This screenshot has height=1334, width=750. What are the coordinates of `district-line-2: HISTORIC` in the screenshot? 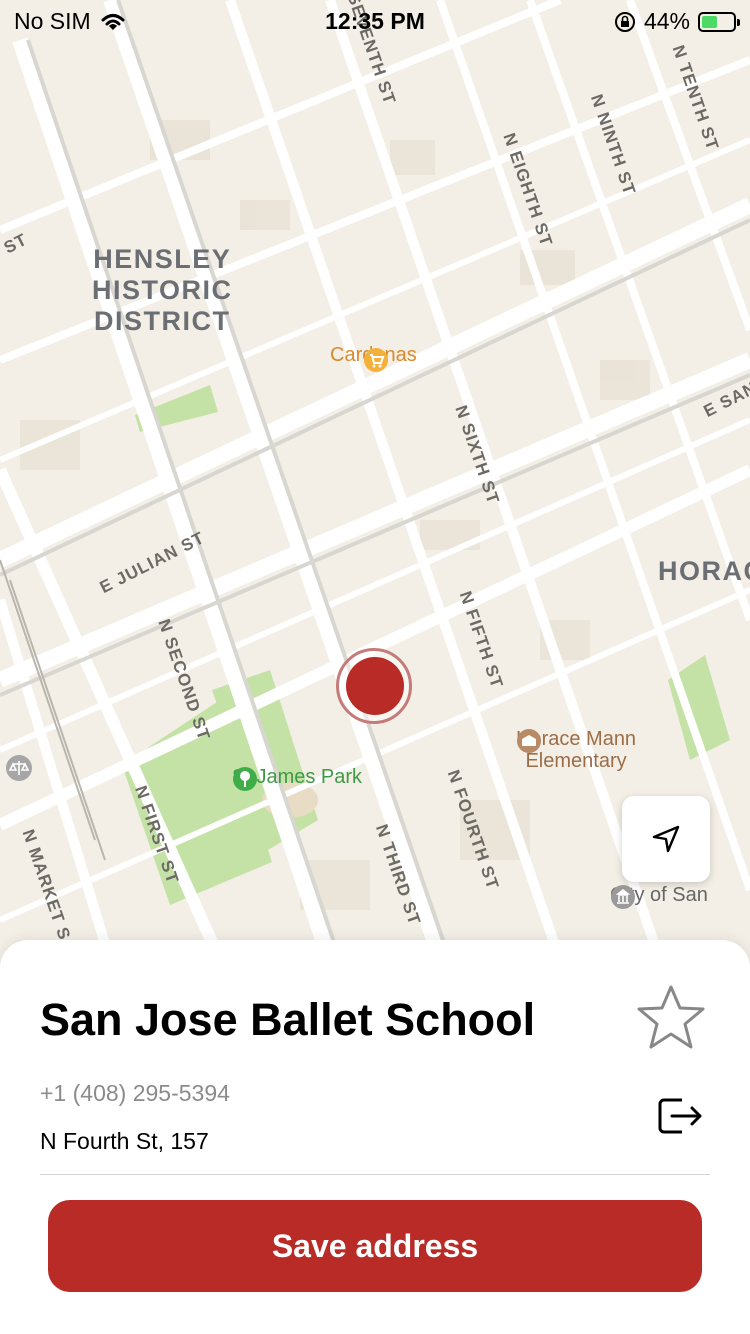 It's located at (162, 290).